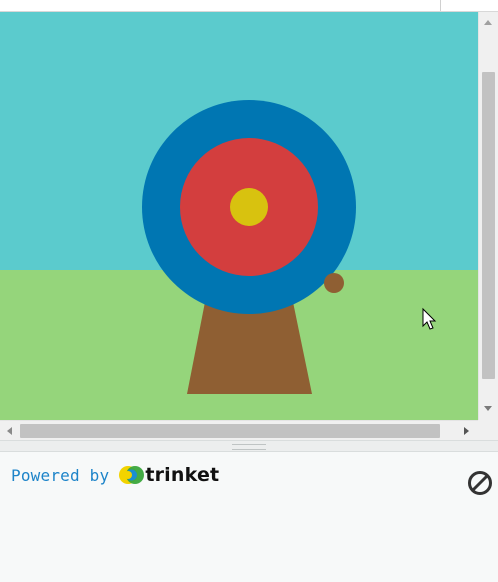  I want to click on horizontal-scrollbar, so click(239, 430).